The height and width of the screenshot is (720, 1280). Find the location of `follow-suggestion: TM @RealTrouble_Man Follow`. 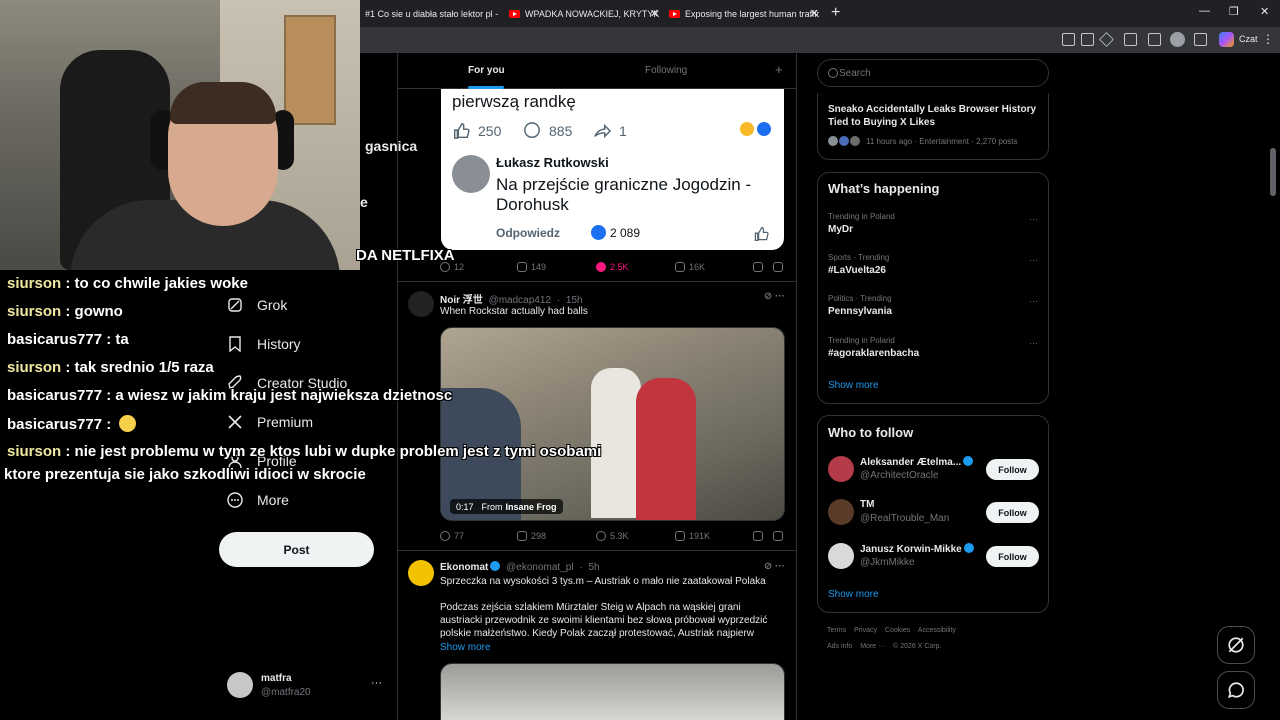

follow-suggestion: TM @RealTrouble_Man Follow is located at coordinates (934, 514).